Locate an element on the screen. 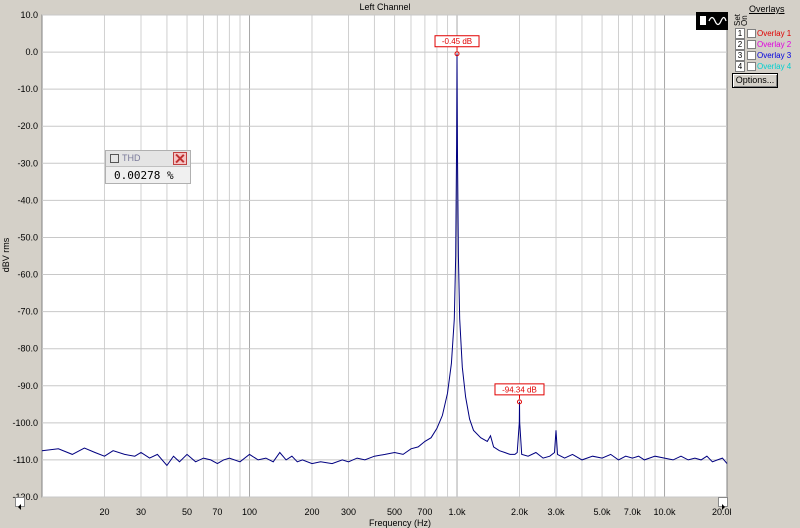 The width and height of the screenshot is (800, 528). y-tick-label: -80.0 is located at coordinates (27, 349).